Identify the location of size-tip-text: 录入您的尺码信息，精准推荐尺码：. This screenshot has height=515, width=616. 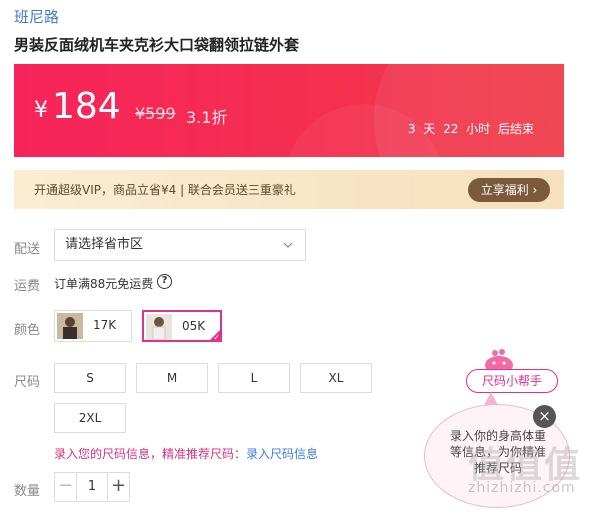
(150, 454).